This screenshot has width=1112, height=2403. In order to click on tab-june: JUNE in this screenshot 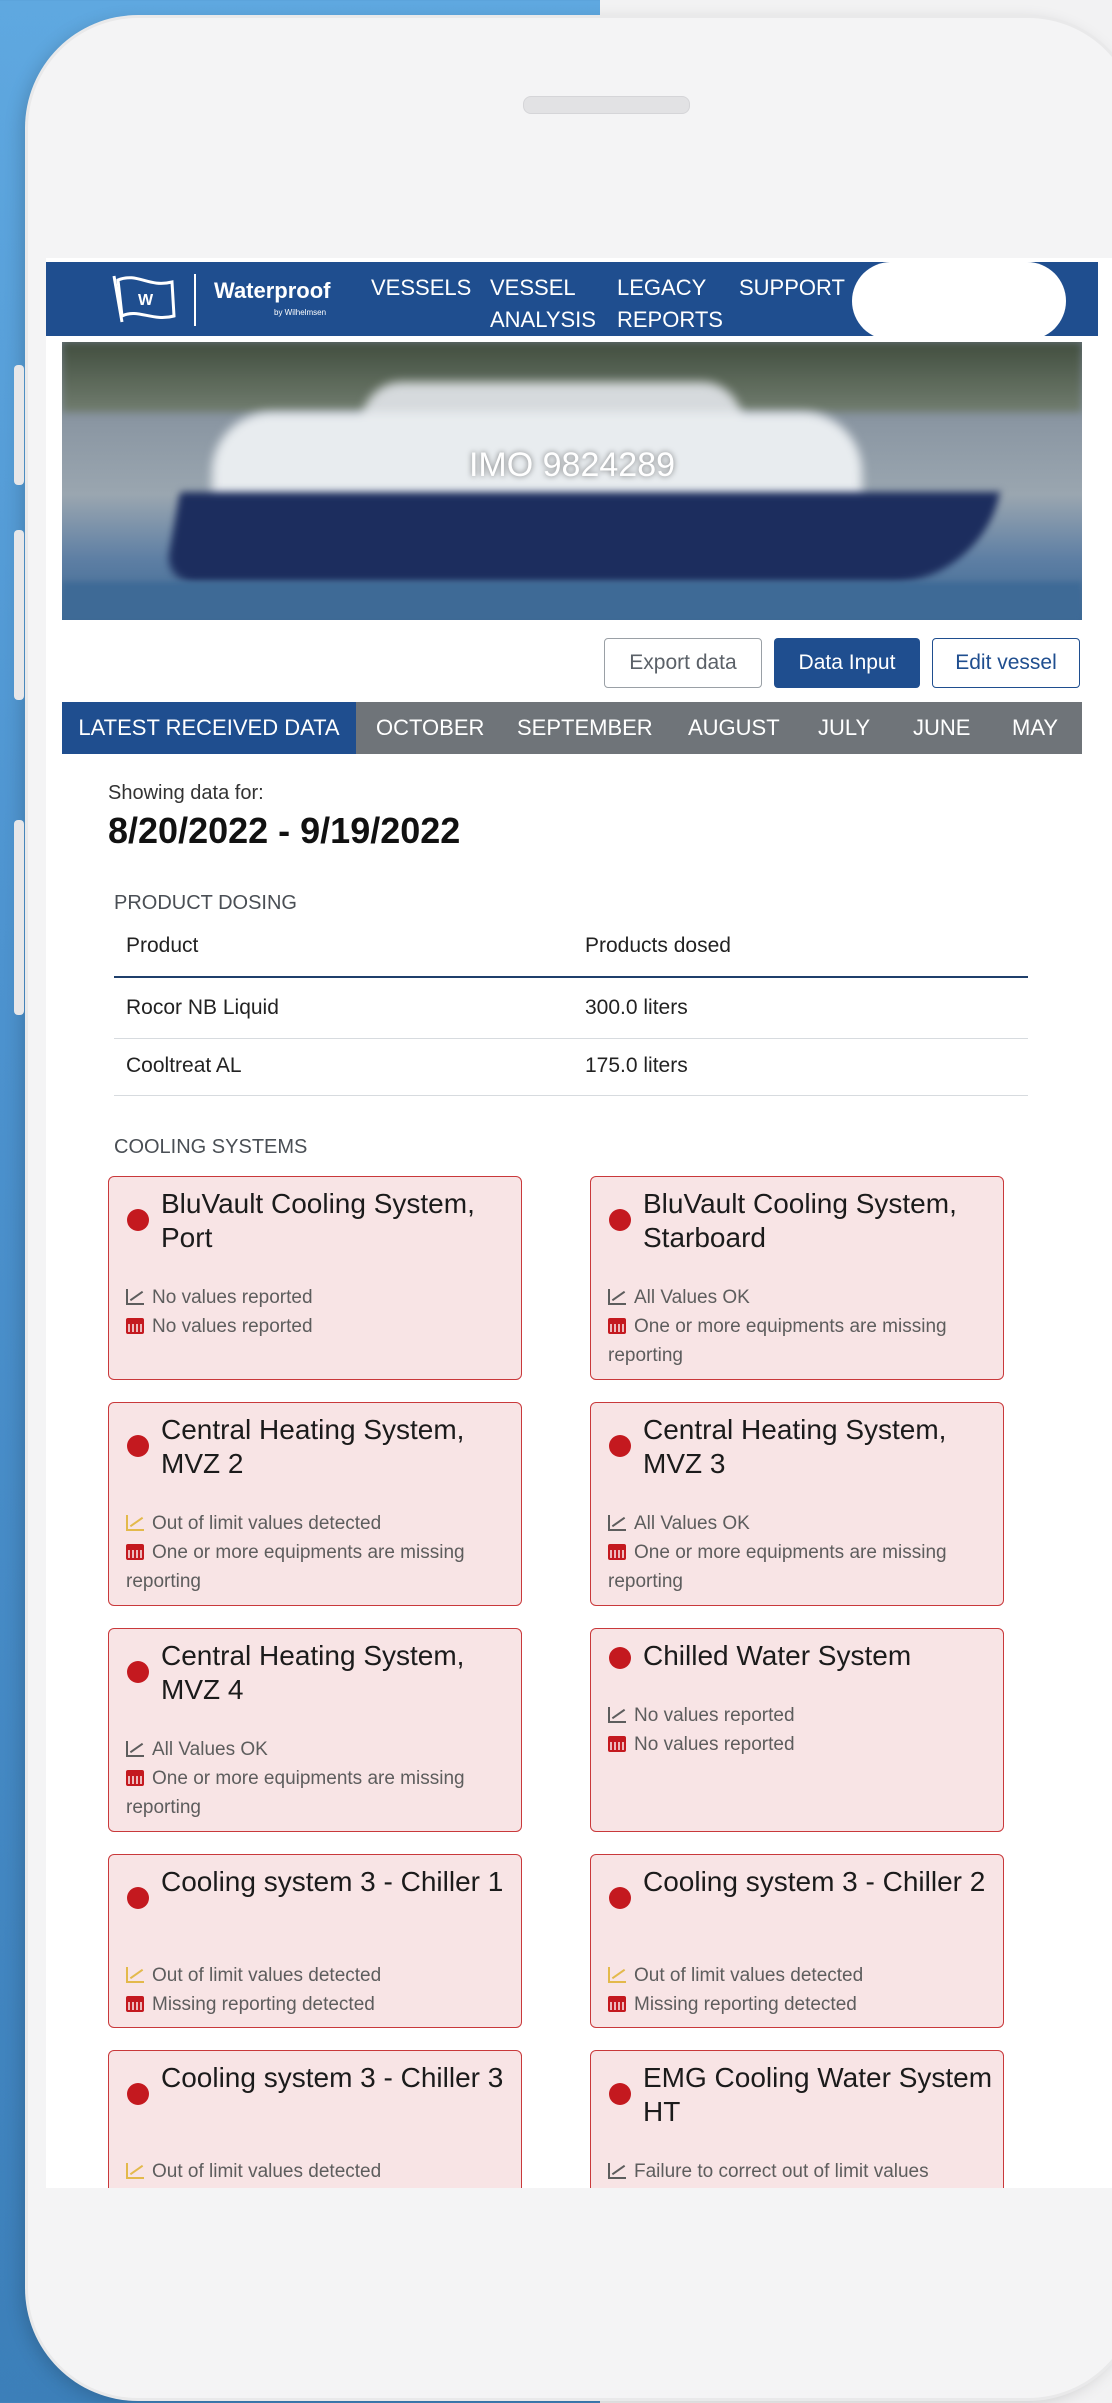, I will do `click(941, 728)`.